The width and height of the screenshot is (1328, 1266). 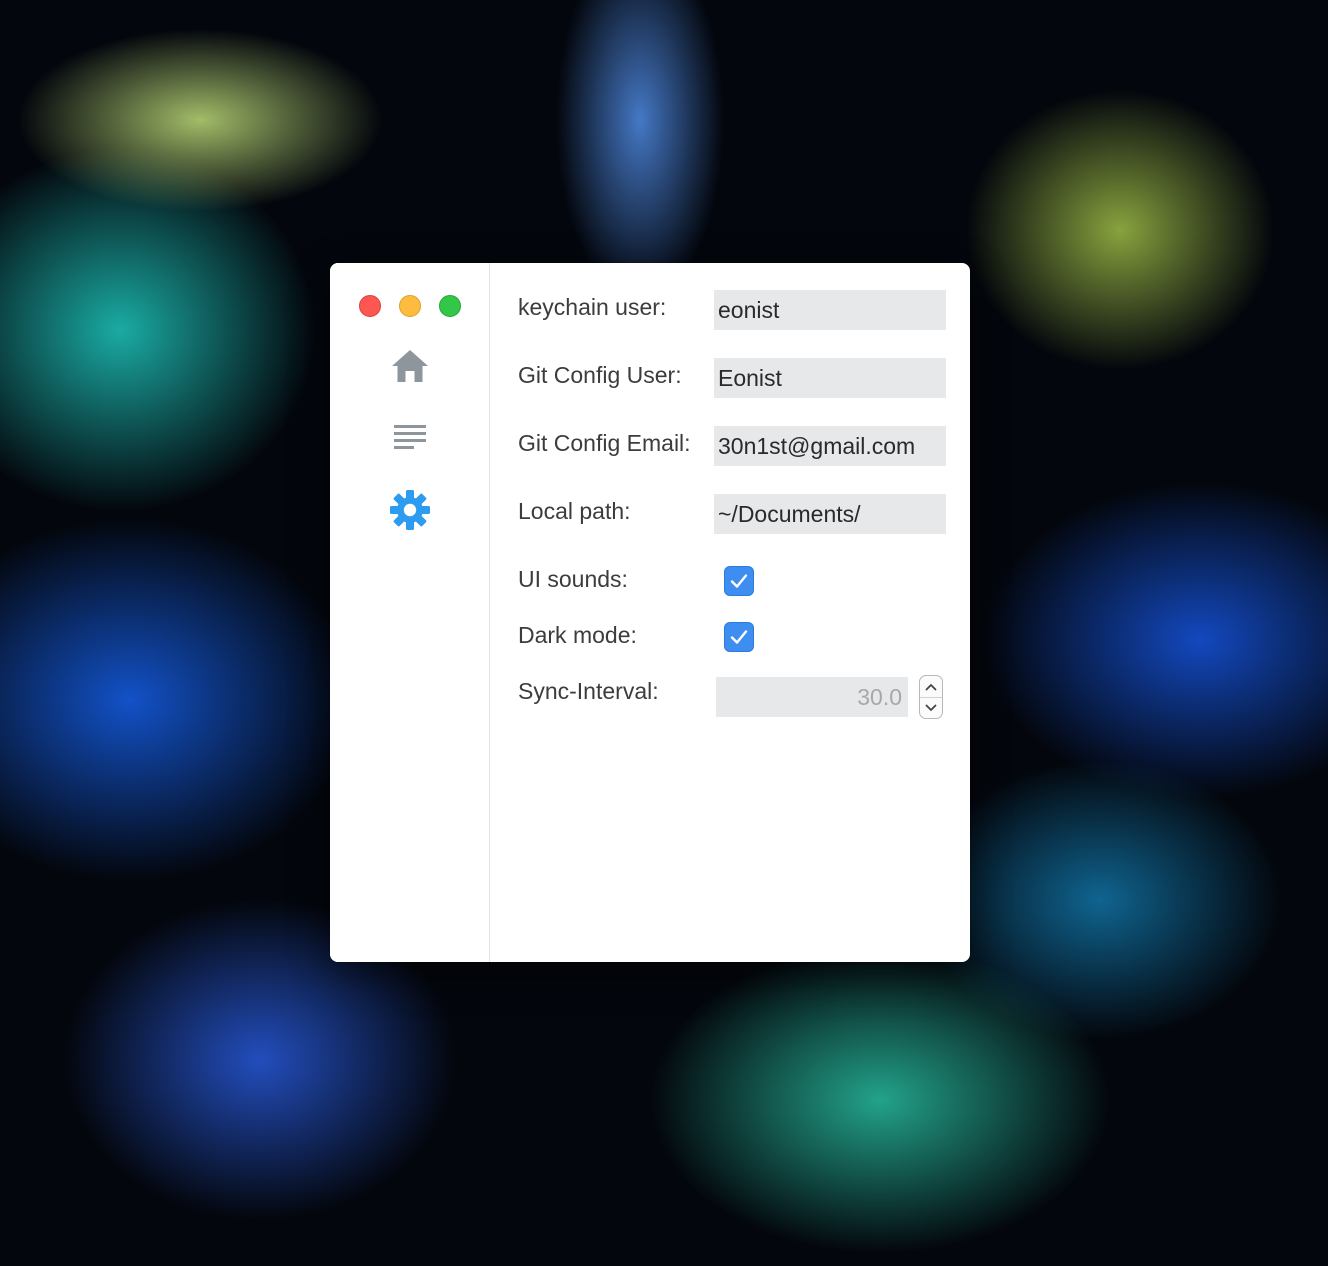 What do you see at coordinates (370, 306) in the screenshot?
I see `close-button` at bounding box center [370, 306].